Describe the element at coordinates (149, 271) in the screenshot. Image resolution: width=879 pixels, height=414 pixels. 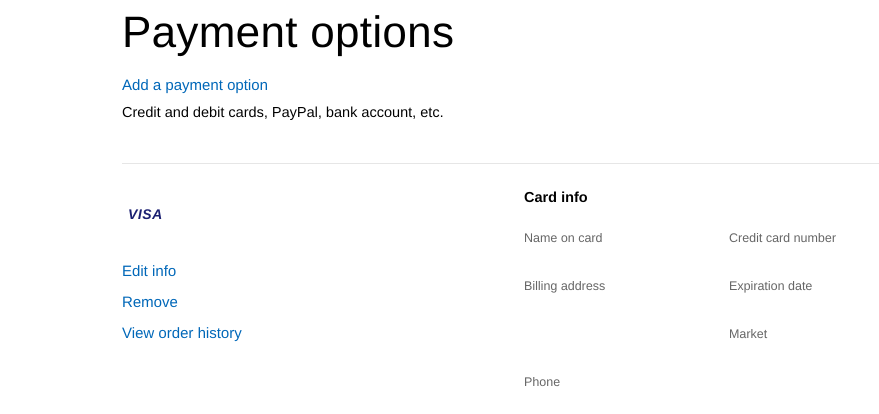
I see `card-action-link: Edit info` at that location.